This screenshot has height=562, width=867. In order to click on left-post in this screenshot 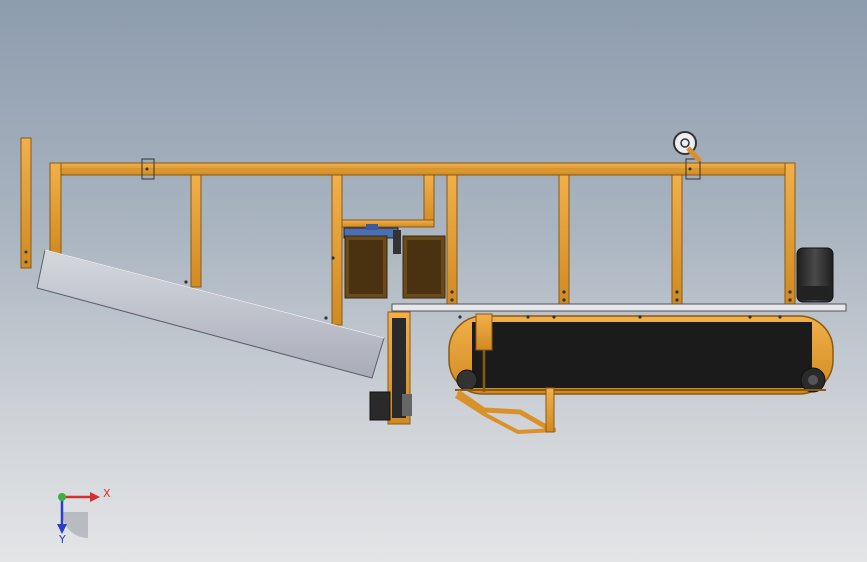, I will do `click(26, 203)`.